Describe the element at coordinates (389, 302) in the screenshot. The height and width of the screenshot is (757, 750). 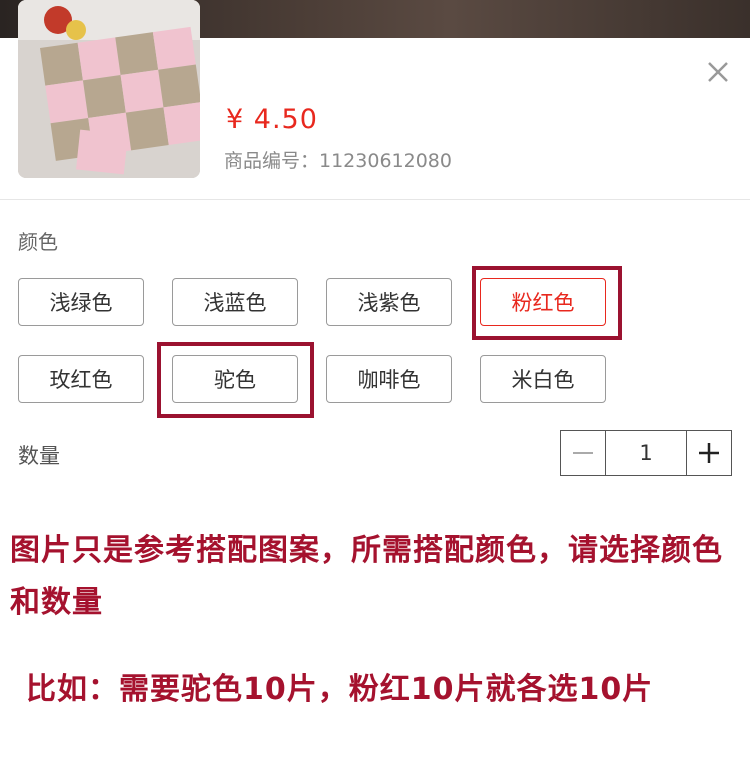
I see `color-option-light-purple: 浅紫色` at that location.